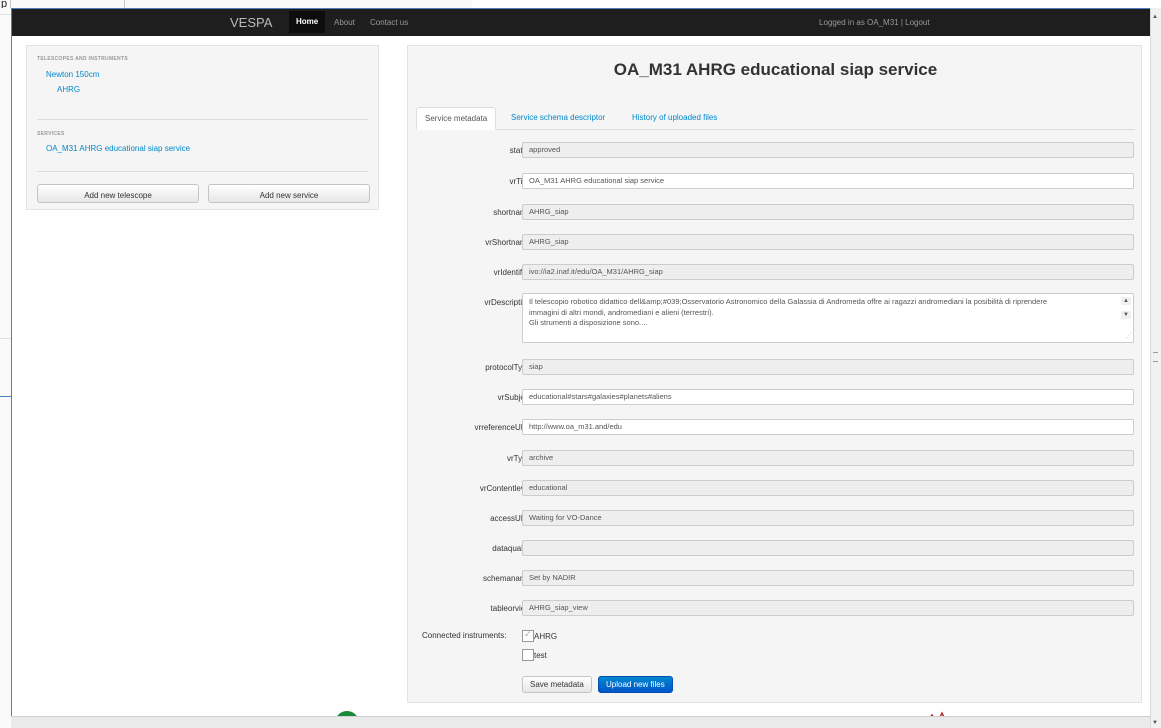  Describe the element at coordinates (5, 368) in the screenshot. I see `background-window-side` at that location.